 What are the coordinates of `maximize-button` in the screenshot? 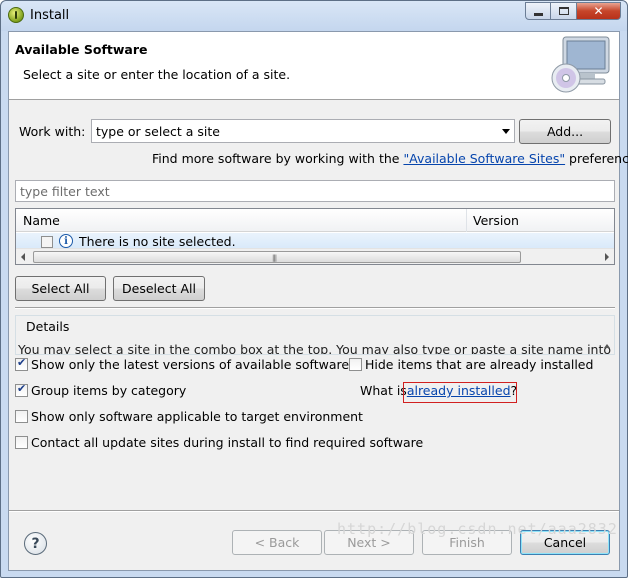 It's located at (564, 11).